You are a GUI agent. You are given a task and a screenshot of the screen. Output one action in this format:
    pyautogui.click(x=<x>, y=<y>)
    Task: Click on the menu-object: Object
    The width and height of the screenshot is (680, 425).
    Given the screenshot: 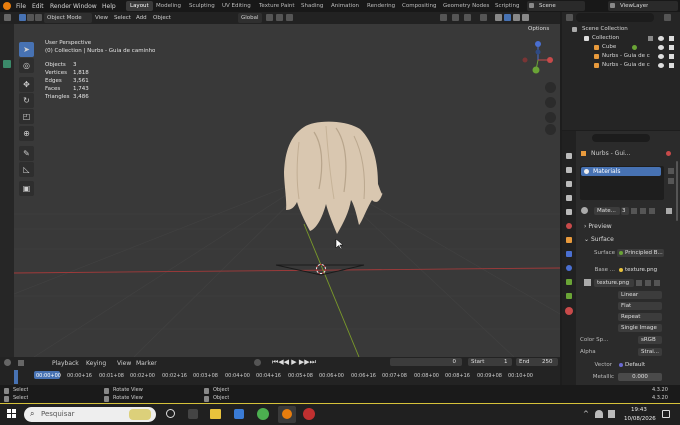 What is the action you would take?
    pyautogui.click(x=162, y=18)
    